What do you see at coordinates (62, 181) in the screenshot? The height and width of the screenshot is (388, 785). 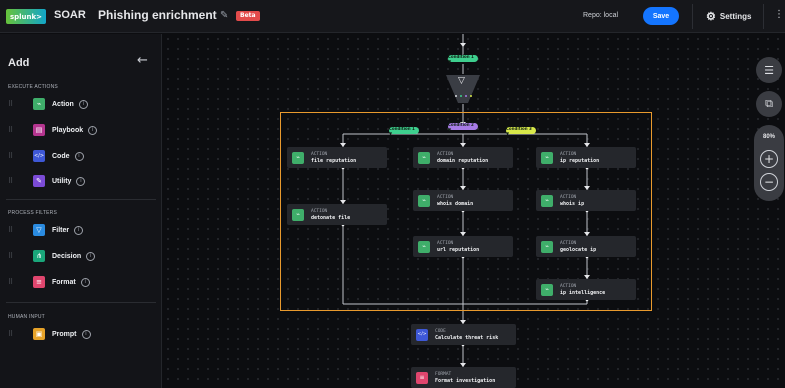 I see `item-label: Utility` at bounding box center [62, 181].